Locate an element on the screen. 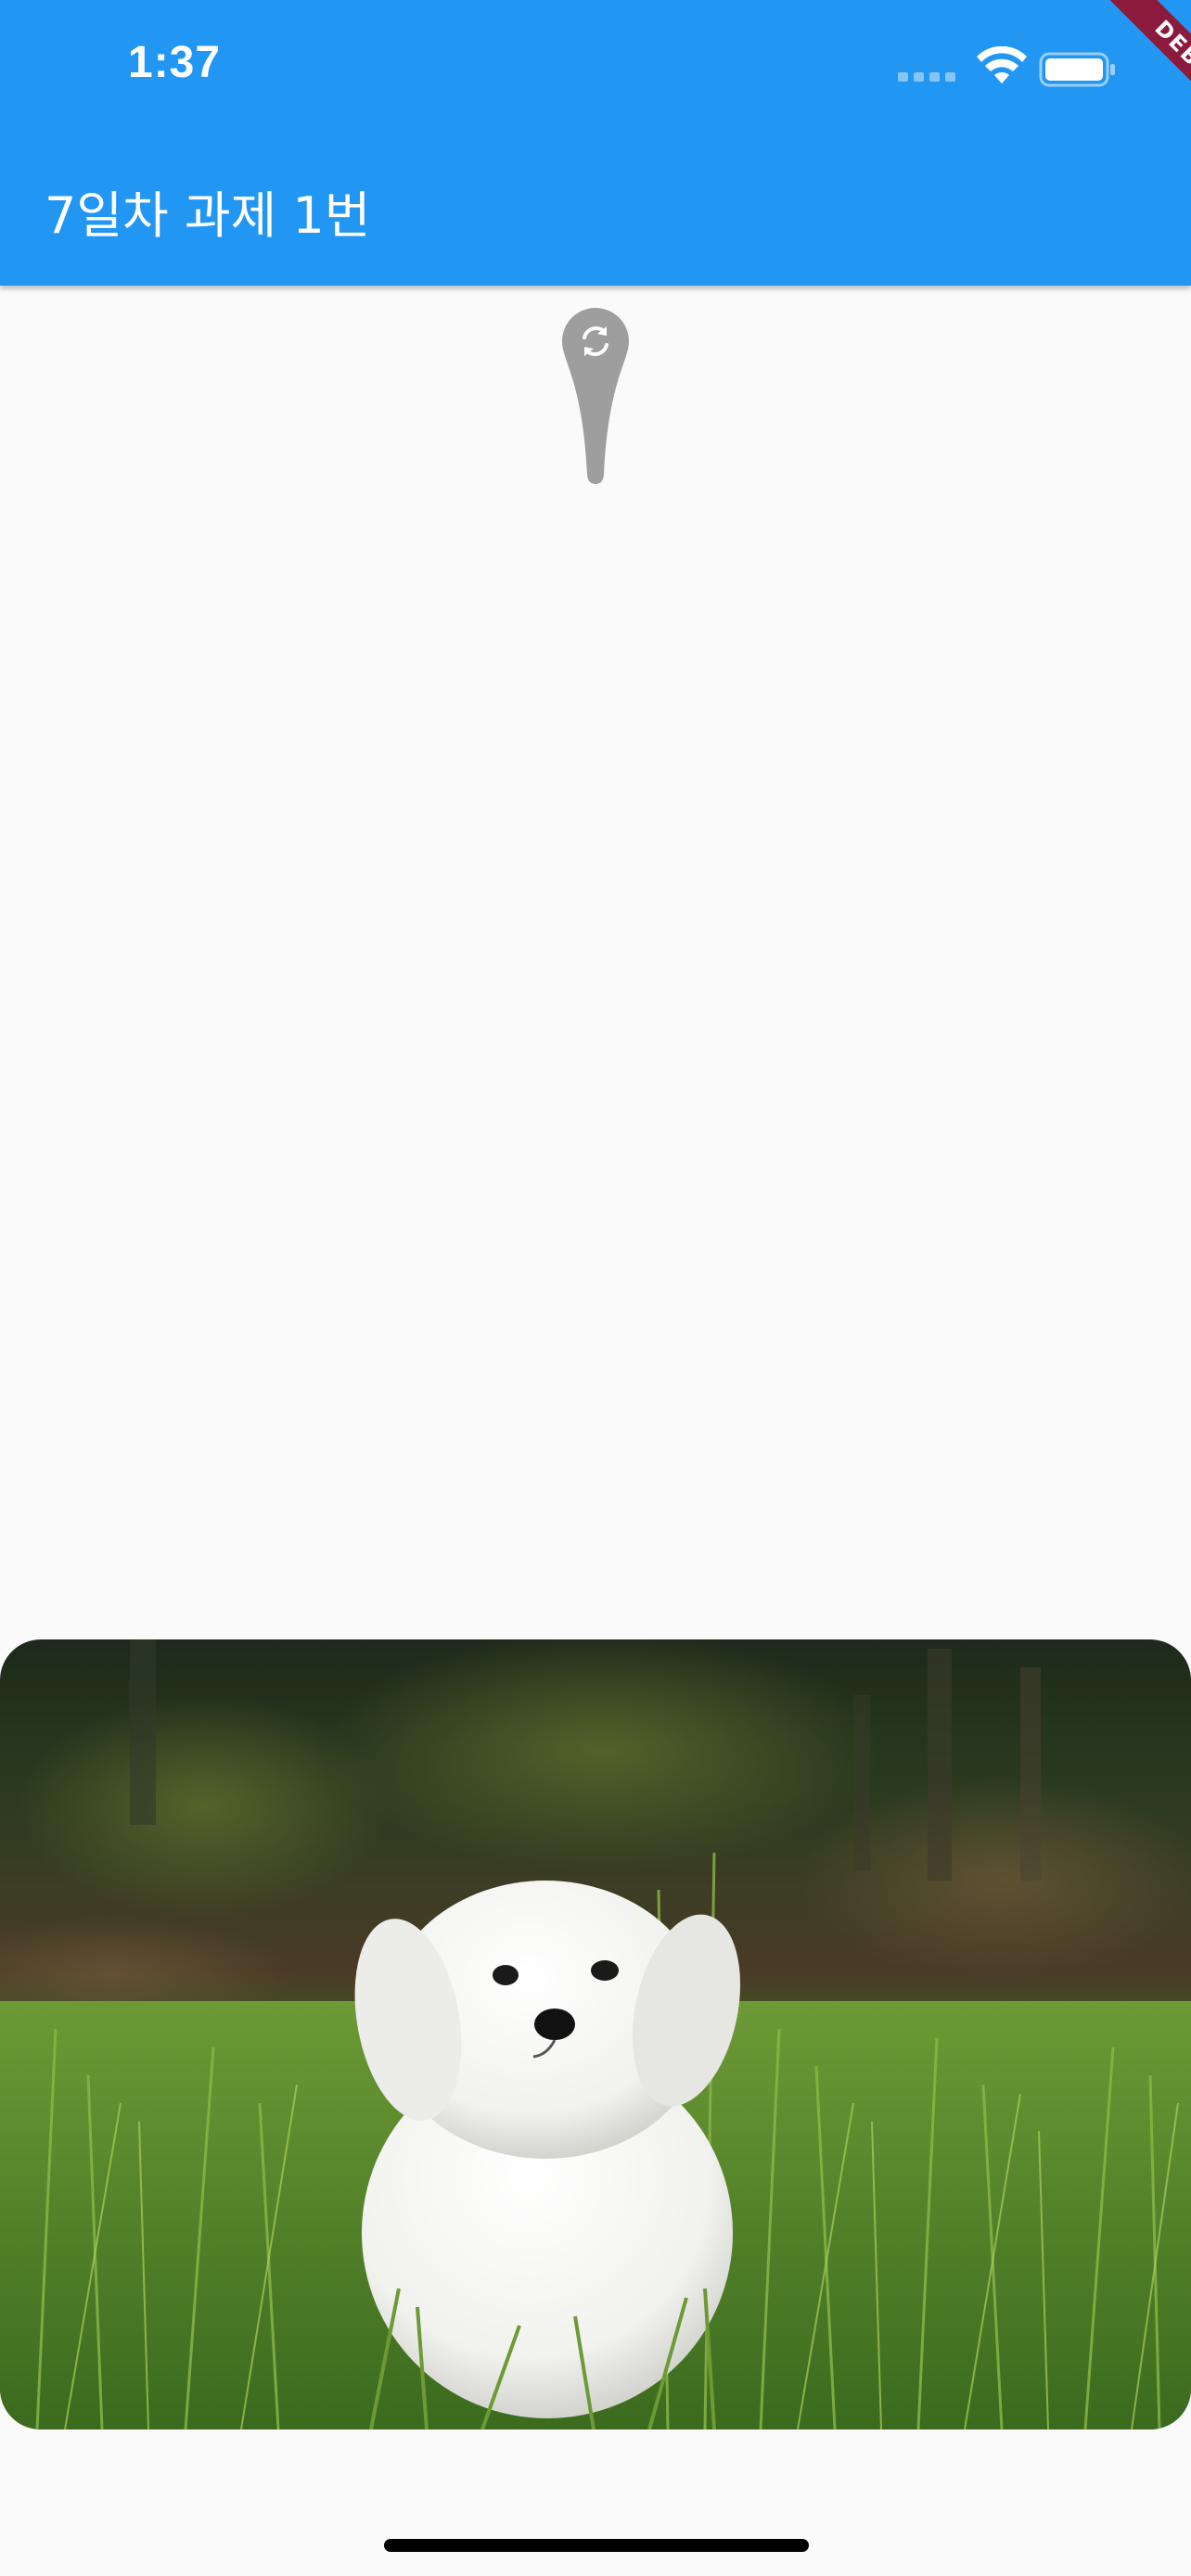 This screenshot has height=2576, width=1191. debug-banner: DEBUG is located at coordinates (1112, 79).